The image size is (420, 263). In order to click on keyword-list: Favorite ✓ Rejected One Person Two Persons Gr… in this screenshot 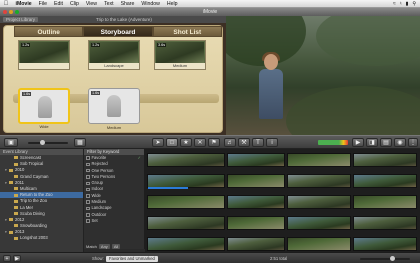, I will do `click(114, 189)`.